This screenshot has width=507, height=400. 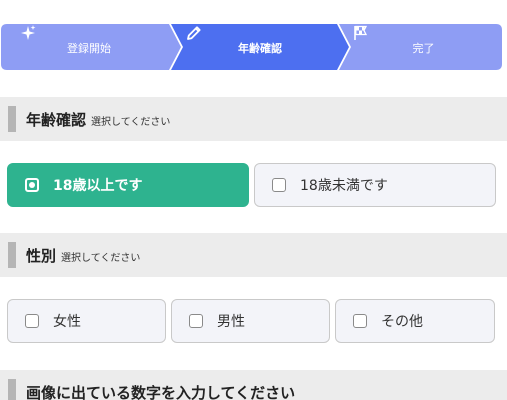 I want to click on age-section-header: 年齢確認 選択してください, so click(x=253, y=119).